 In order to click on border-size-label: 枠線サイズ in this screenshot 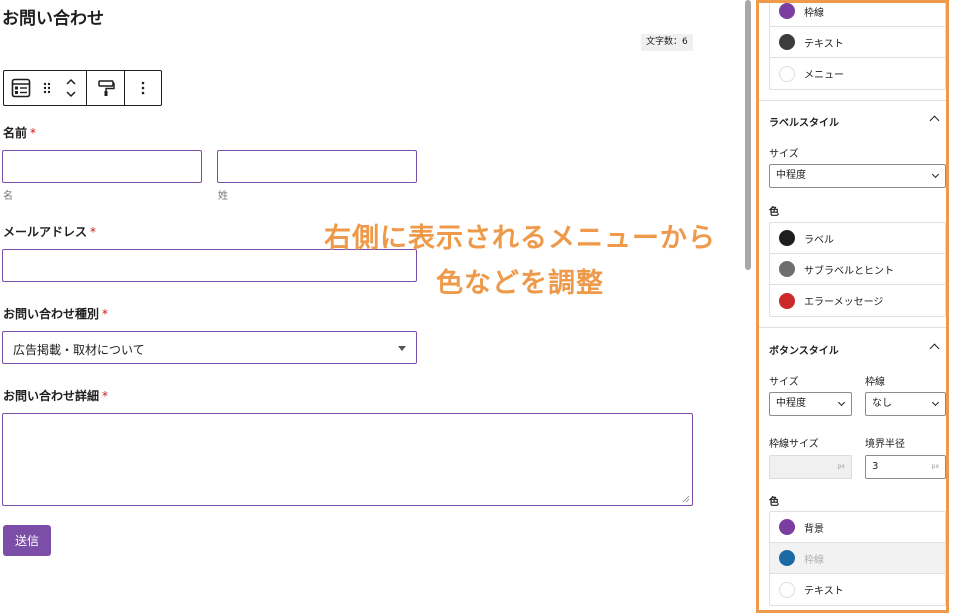, I will do `click(794, 444)`.